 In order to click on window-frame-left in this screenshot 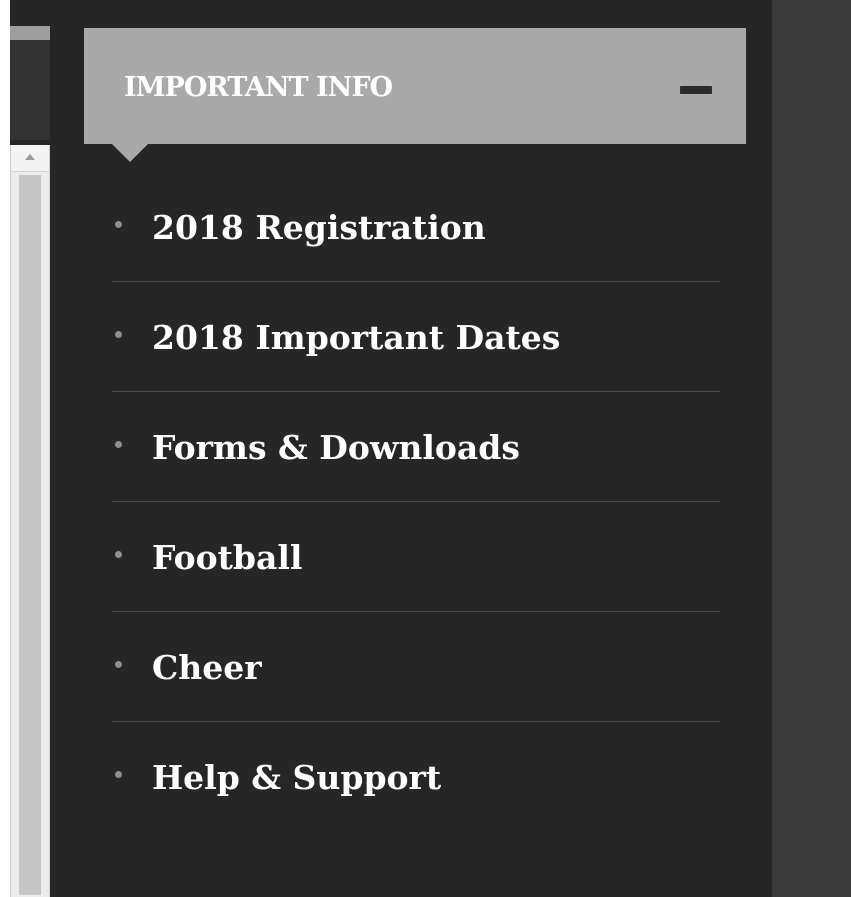, I will do `click(5, 448)`.